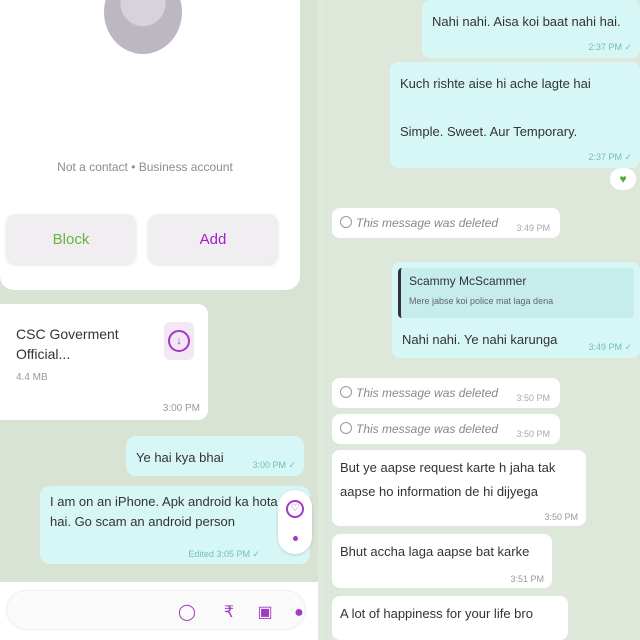 The width and height of the screenshot is (640, 640). Describe the element at coordinates (224, 554) in the screenshot. I see `message-time: Edited 3:05 PM ✓` at that location.